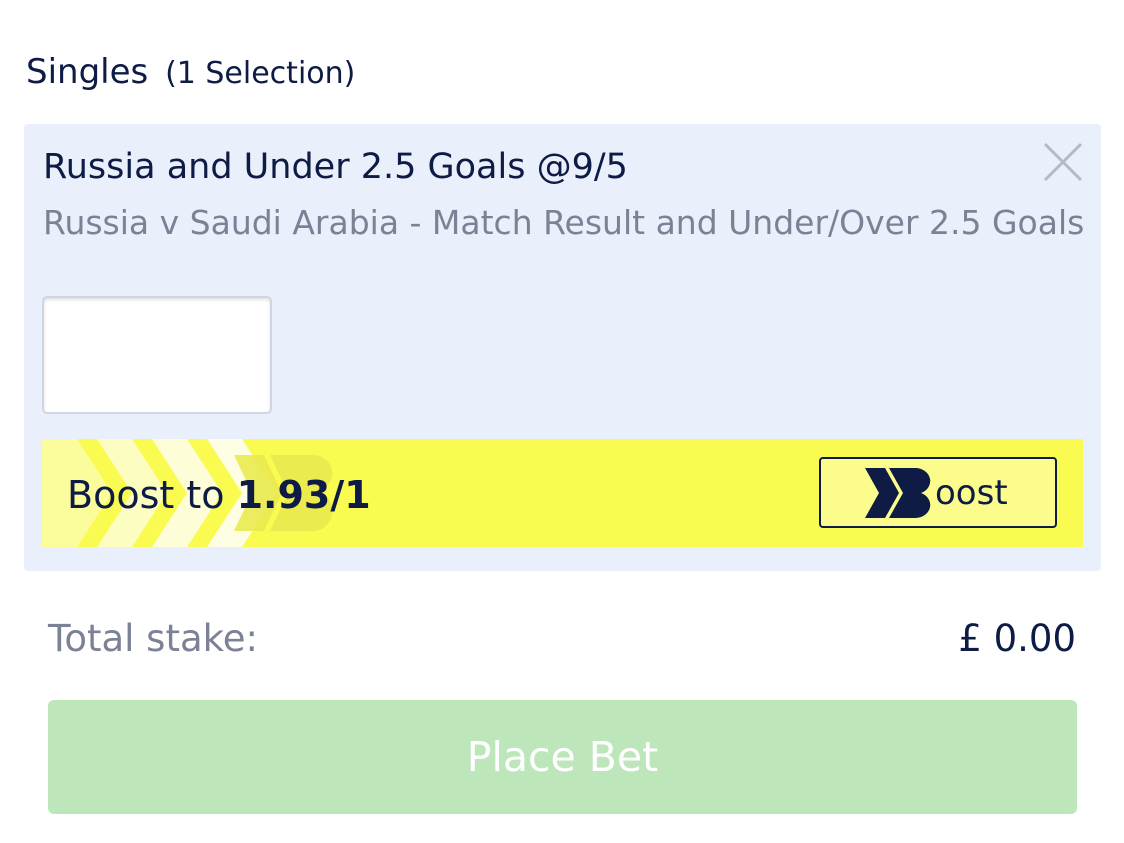  I want to click on close-icon, so click(1063, 162).